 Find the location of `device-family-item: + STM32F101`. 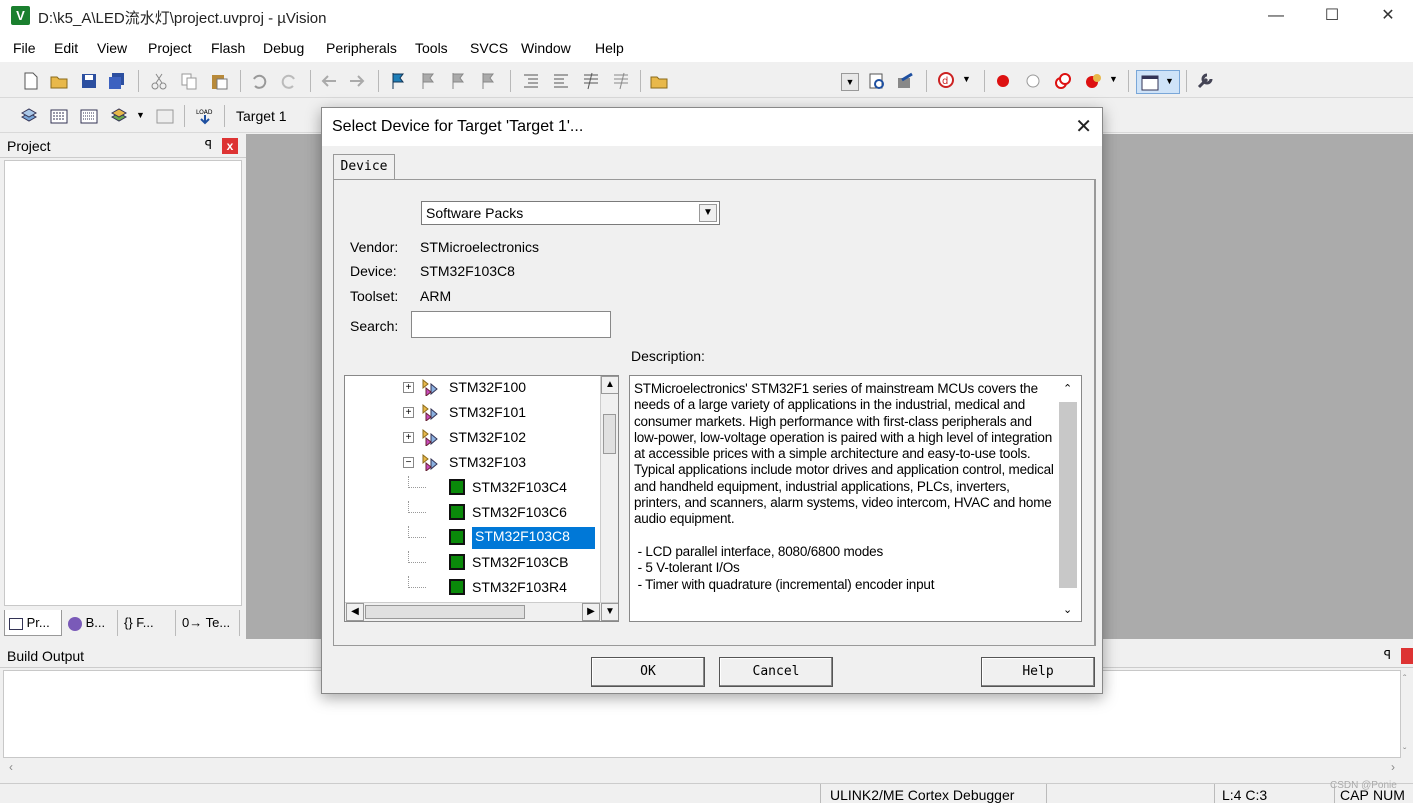

device-family-item: + STM32F101 is located at coordinates (470, 413).